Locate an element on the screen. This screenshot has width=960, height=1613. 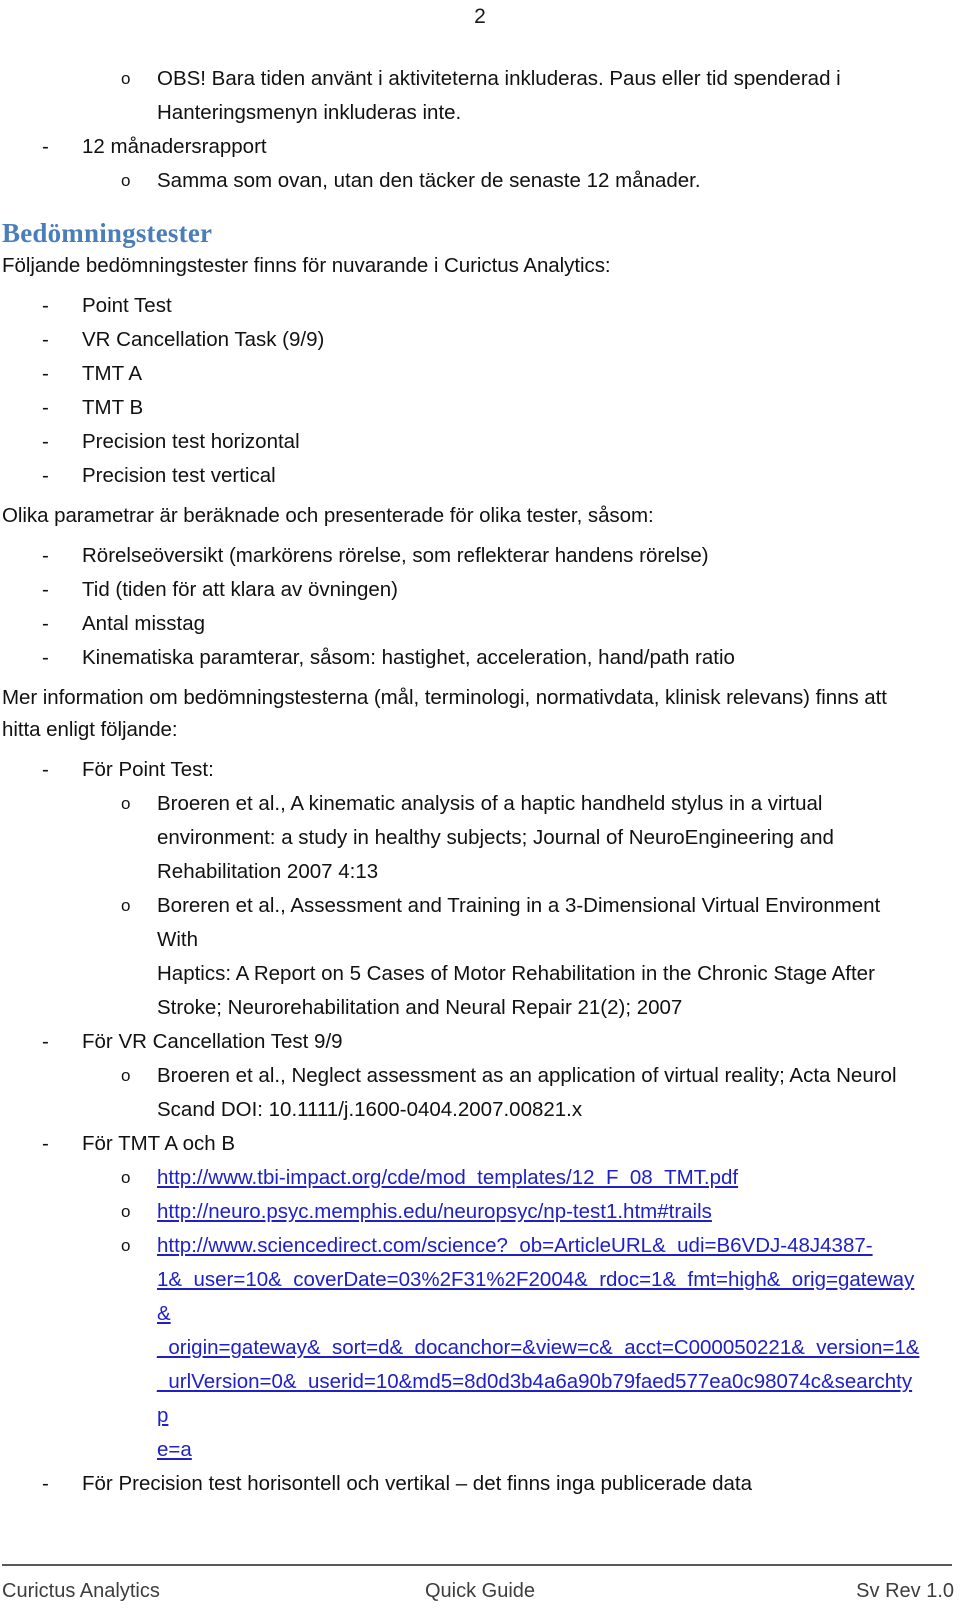
reference-text: Rehabilitation 2007 4:13 is located at coordinates (268, 871).